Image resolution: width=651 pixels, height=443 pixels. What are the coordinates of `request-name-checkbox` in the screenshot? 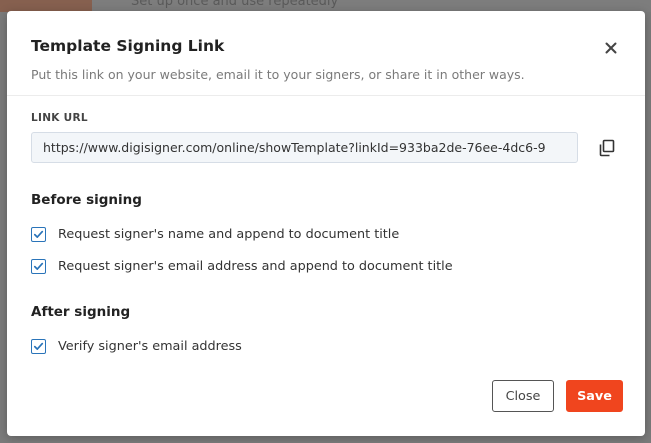 It's located at (38, 234).